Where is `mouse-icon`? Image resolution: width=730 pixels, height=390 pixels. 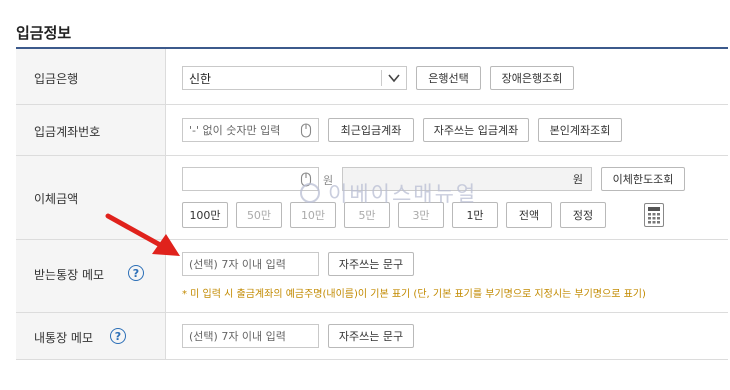 mouse-icon is located at coordinates (306, 131).